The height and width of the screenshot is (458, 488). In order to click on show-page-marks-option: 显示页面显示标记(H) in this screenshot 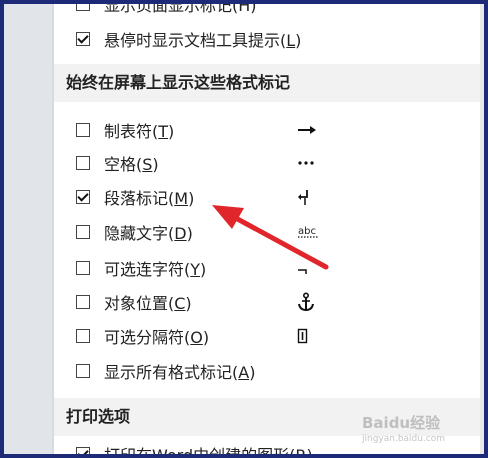, I will do `click(166, 10)`.